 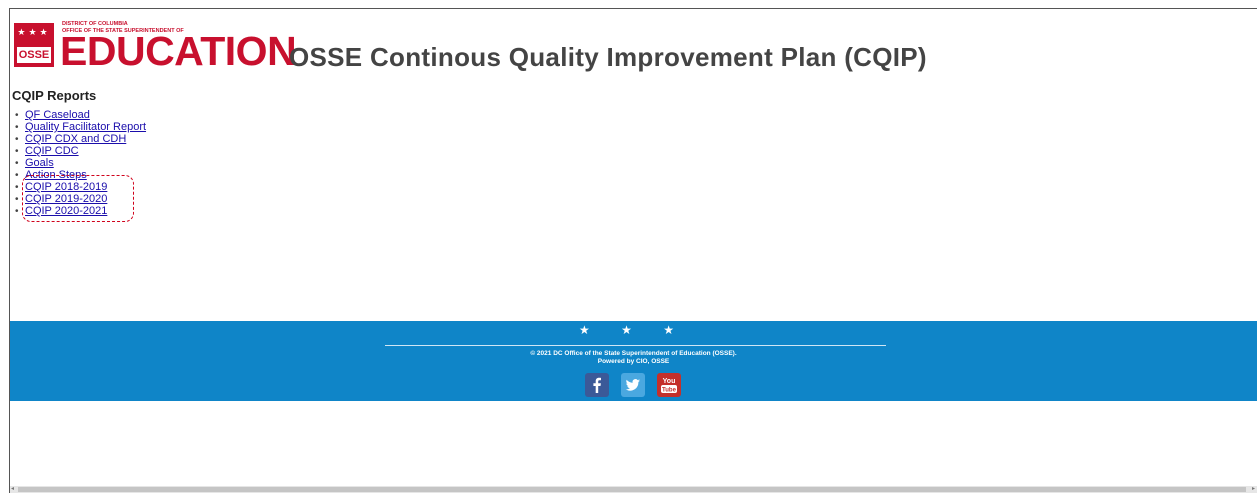 What do you see at coordinates (1253, 489) in the screenshot?
I see `scroll-right-icon: ▸` at bounding box center [1253, 489].